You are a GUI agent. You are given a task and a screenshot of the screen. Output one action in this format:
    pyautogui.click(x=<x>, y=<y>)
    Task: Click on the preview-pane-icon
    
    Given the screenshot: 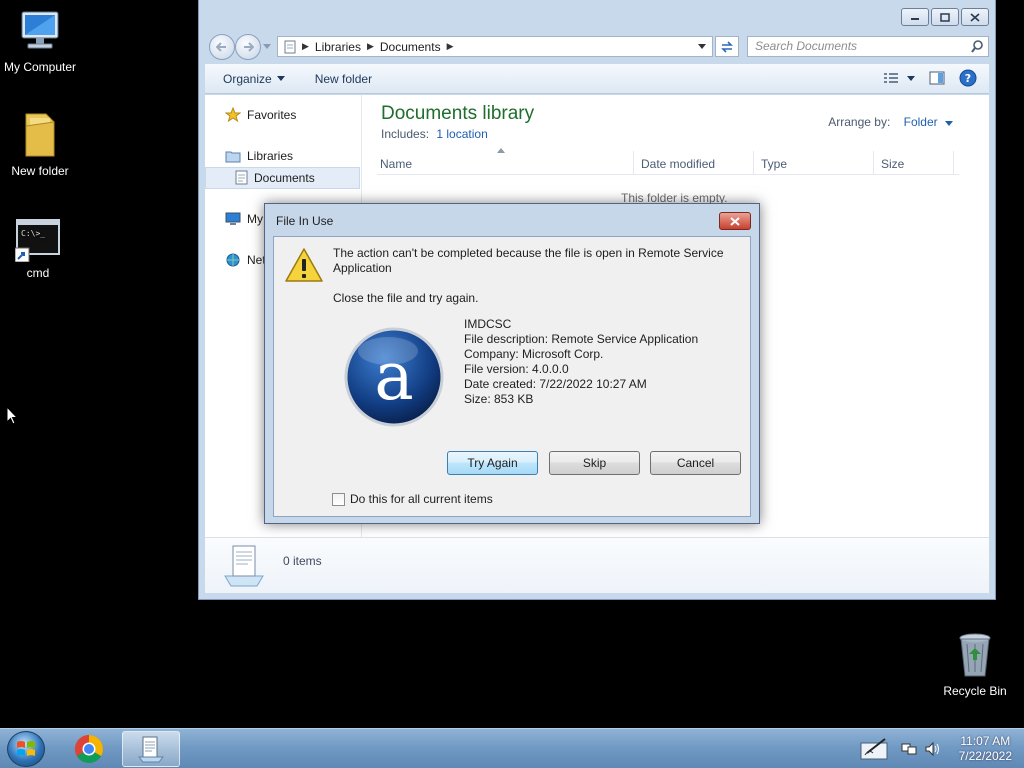 What is the action you would take?
    pyautogui.click(x=937, y=78)
    